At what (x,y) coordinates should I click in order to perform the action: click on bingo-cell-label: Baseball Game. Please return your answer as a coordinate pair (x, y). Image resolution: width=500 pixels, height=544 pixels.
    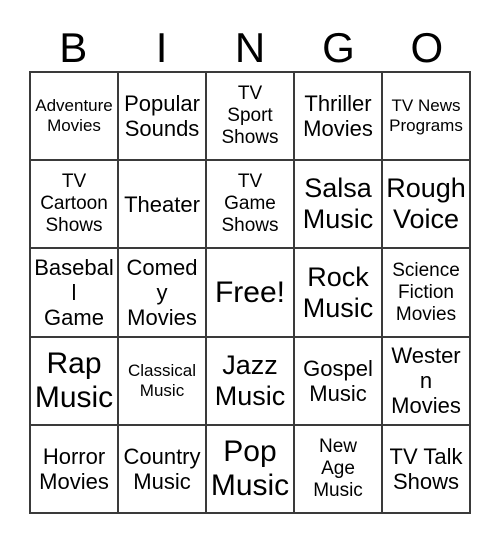
    Looking at the image, I should click on (74, 292).